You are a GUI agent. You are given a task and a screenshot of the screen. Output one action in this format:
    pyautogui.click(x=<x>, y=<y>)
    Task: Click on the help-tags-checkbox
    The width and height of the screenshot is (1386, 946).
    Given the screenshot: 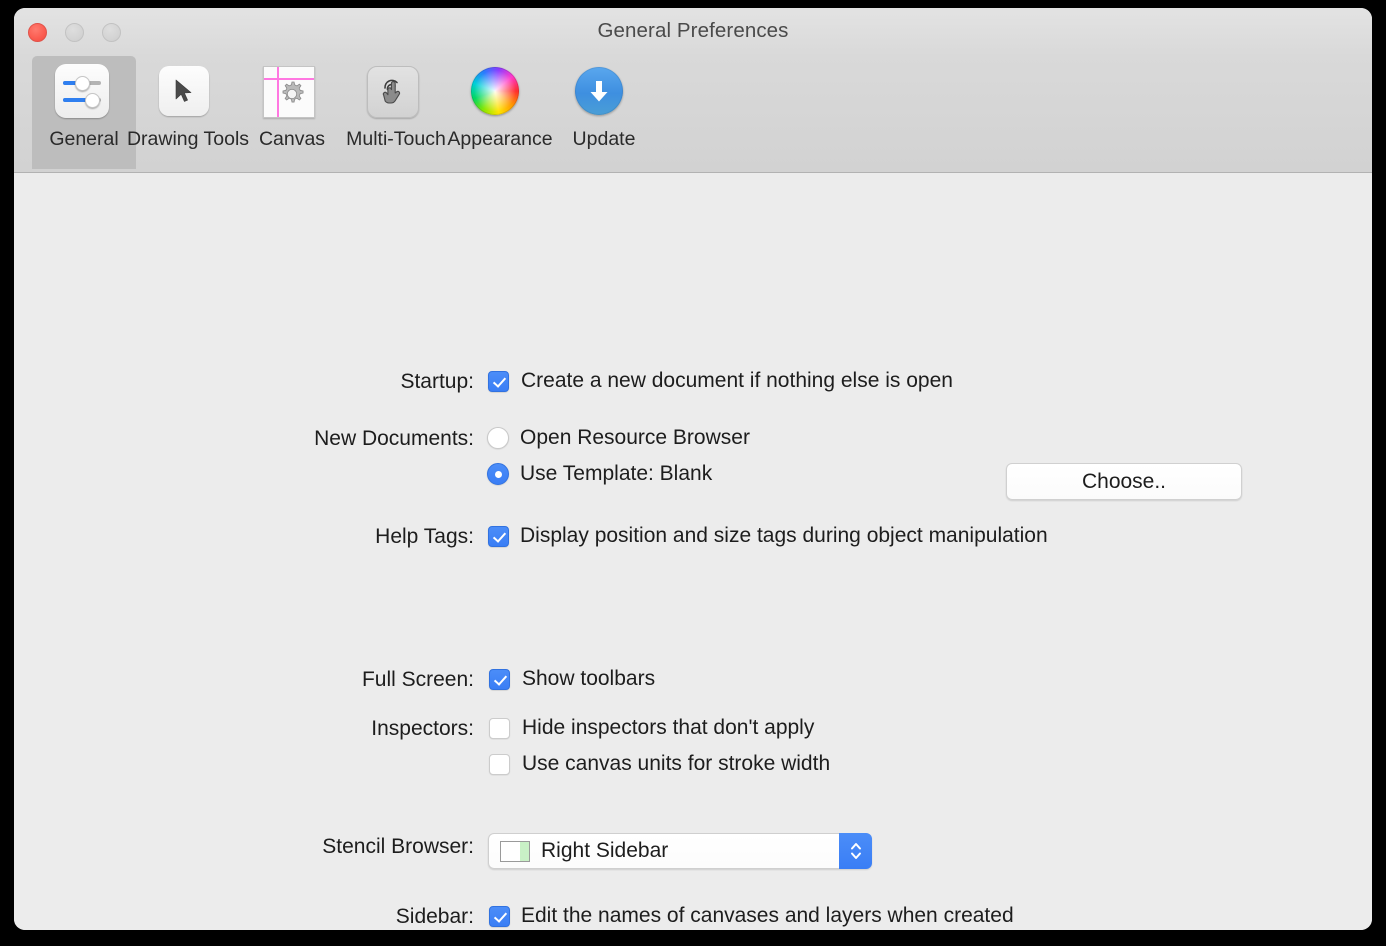 What is the action you would take?
    pyautogui.click(x=498, y=536)
    